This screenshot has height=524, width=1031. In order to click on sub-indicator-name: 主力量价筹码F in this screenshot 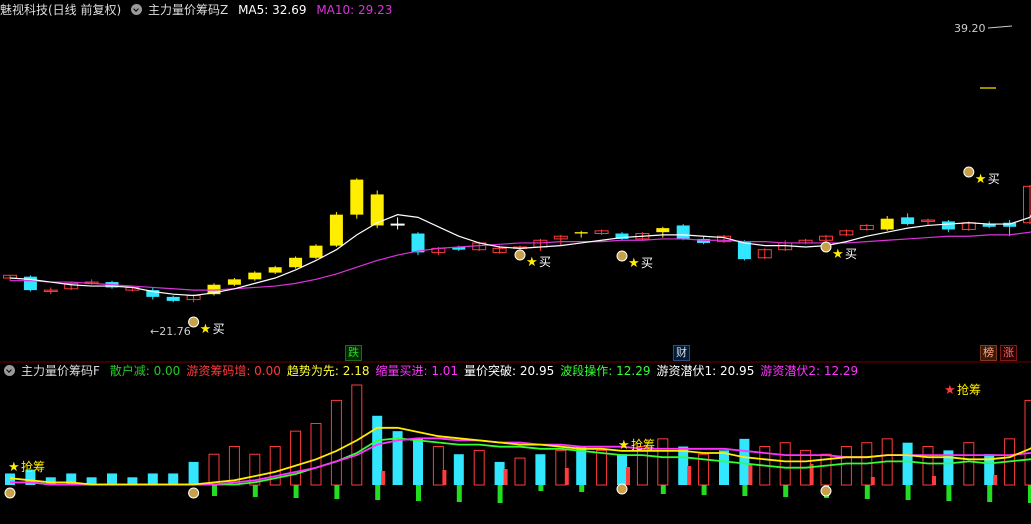, I will do `click(60, 371)`.